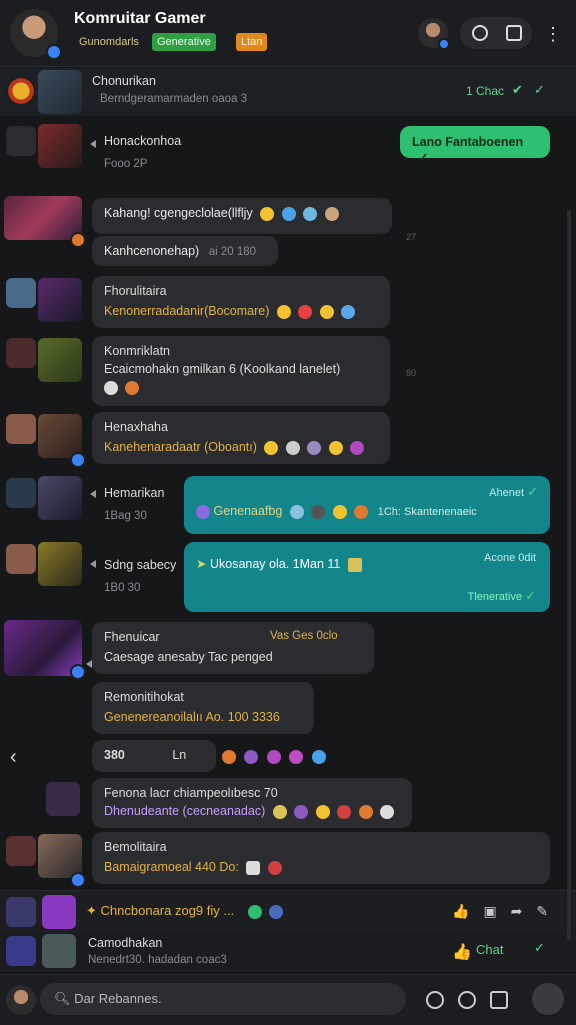 The width and height of the screenshot is (576, 1025). What do you see at coordinates (499, 1000) in the screenshot?
I see `attach-icon` at bounding box center [499, 1000].